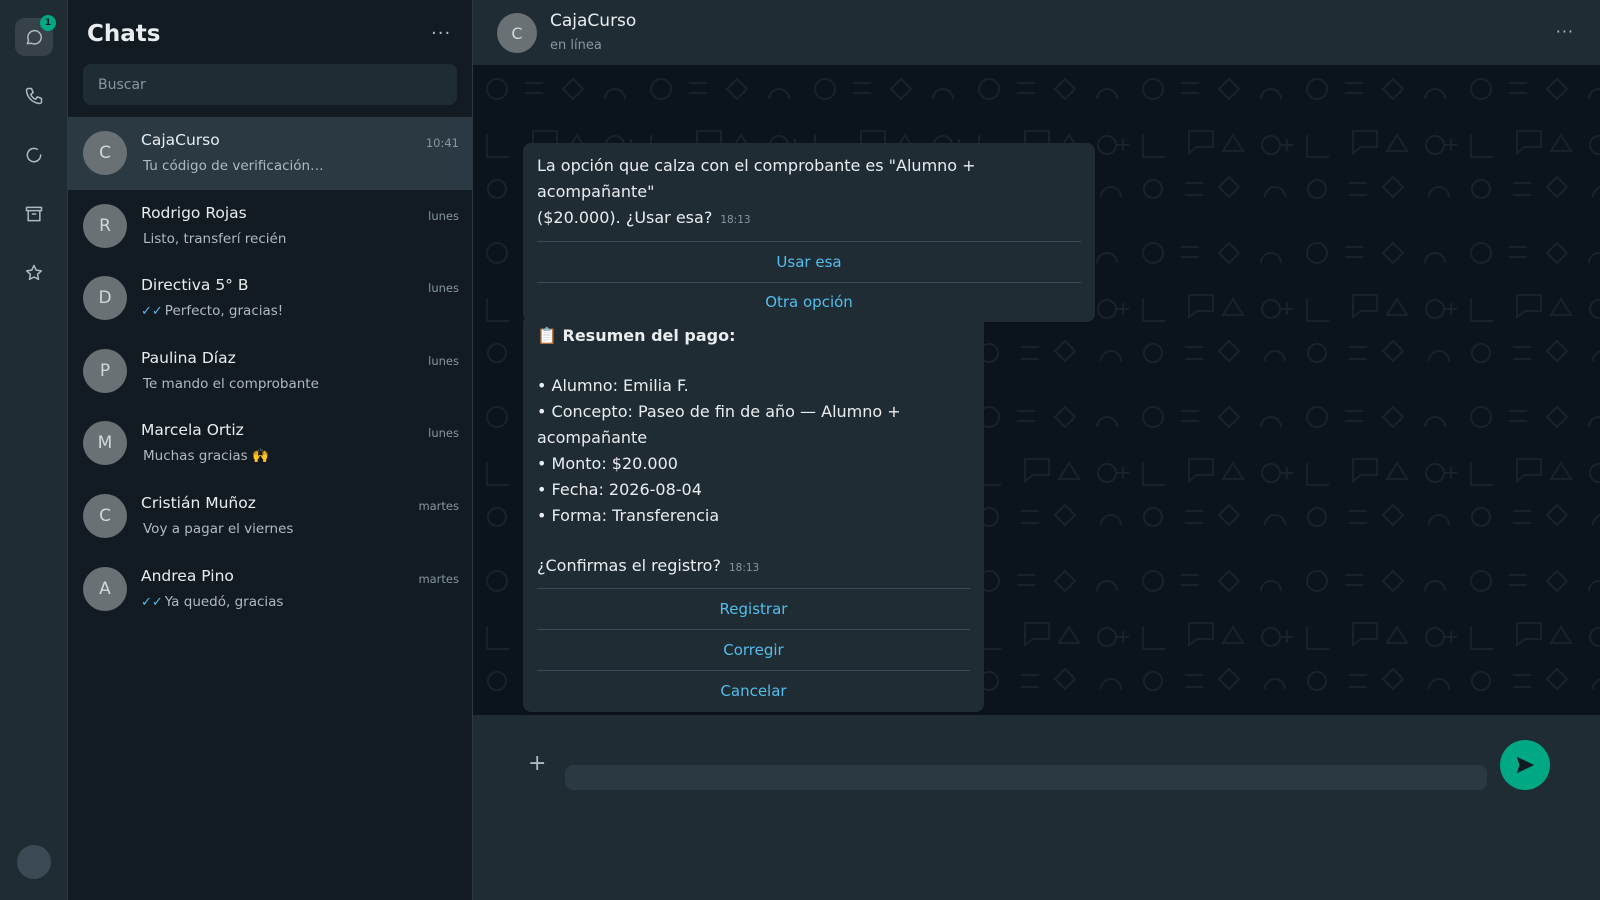  I want to click on message-text-line: ($20.000). ¿Usar esa?, so click(625, 217).